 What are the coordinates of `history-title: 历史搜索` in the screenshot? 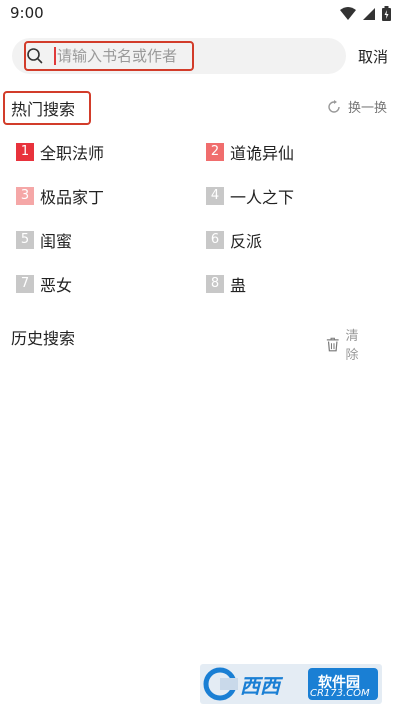 It's located at (43, 338).